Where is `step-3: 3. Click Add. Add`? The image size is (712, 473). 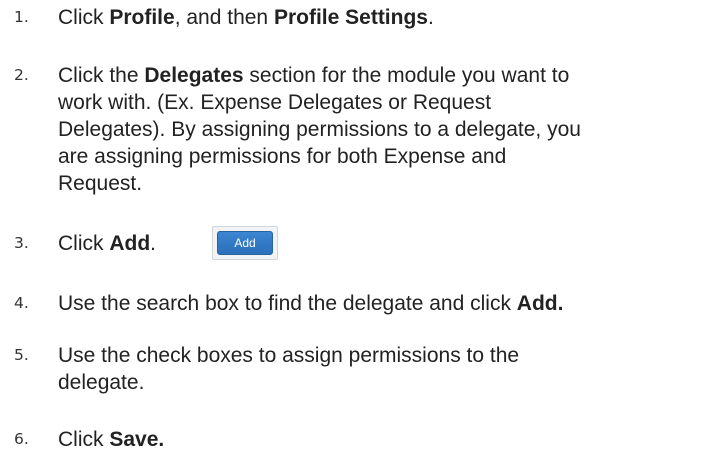 step-3: 3. Click Add. Add is located at coordinates (356, 246).